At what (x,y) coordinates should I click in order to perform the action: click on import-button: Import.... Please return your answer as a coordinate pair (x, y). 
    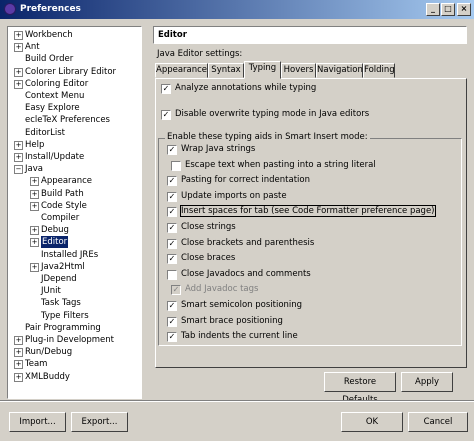
    Looking at the image, I should click on (37, 422).